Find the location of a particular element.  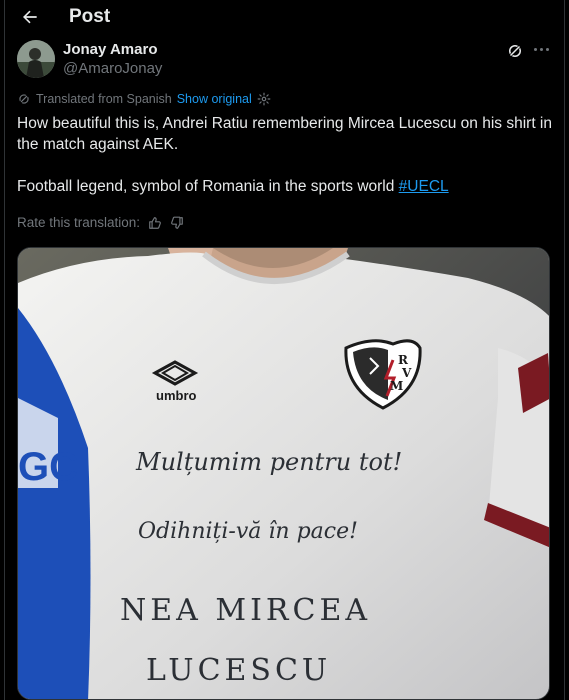

brand-text: umbro is located at coordinates (176, 395).